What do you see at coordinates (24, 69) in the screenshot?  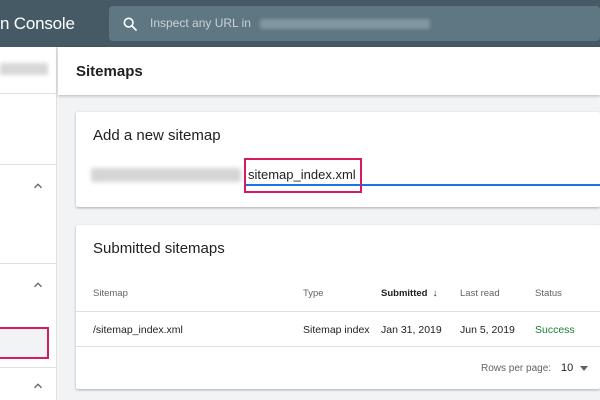 I see `redacted-property-selector` at bounding box center [24, 69].